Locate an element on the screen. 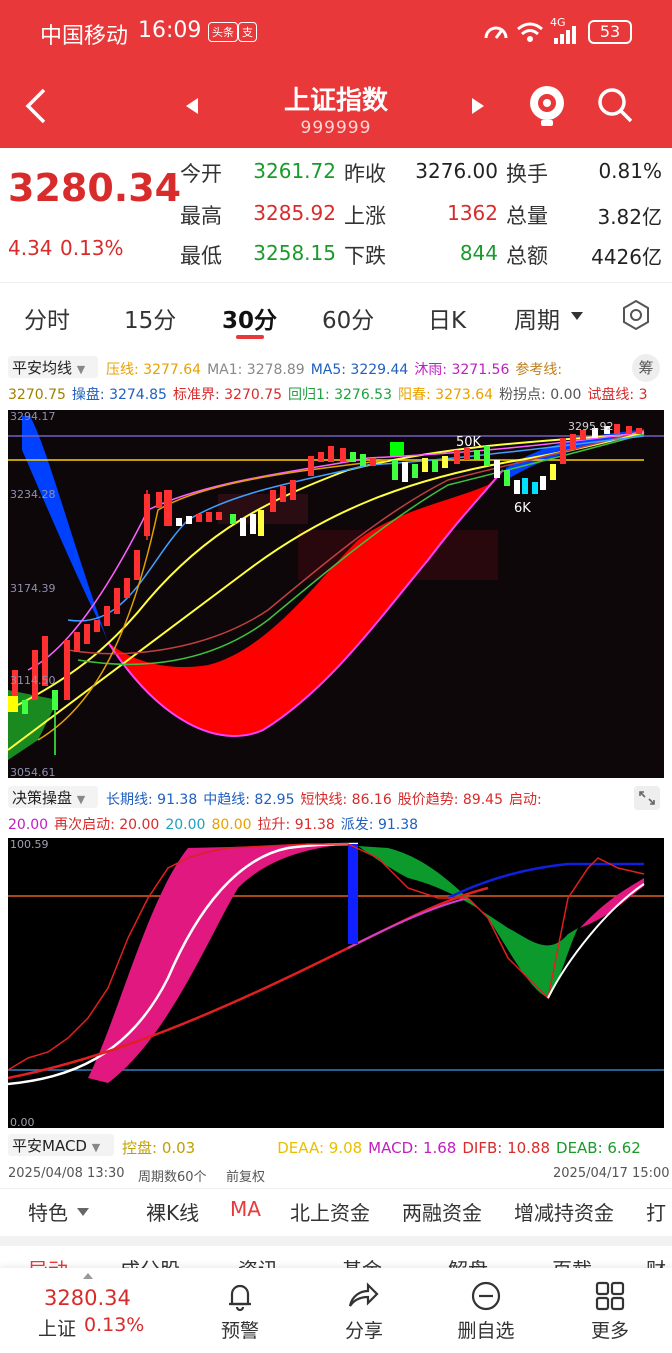 This screenshot has height=1353, width=672. stat-label: 最高 is located at coordinates (201, 216).